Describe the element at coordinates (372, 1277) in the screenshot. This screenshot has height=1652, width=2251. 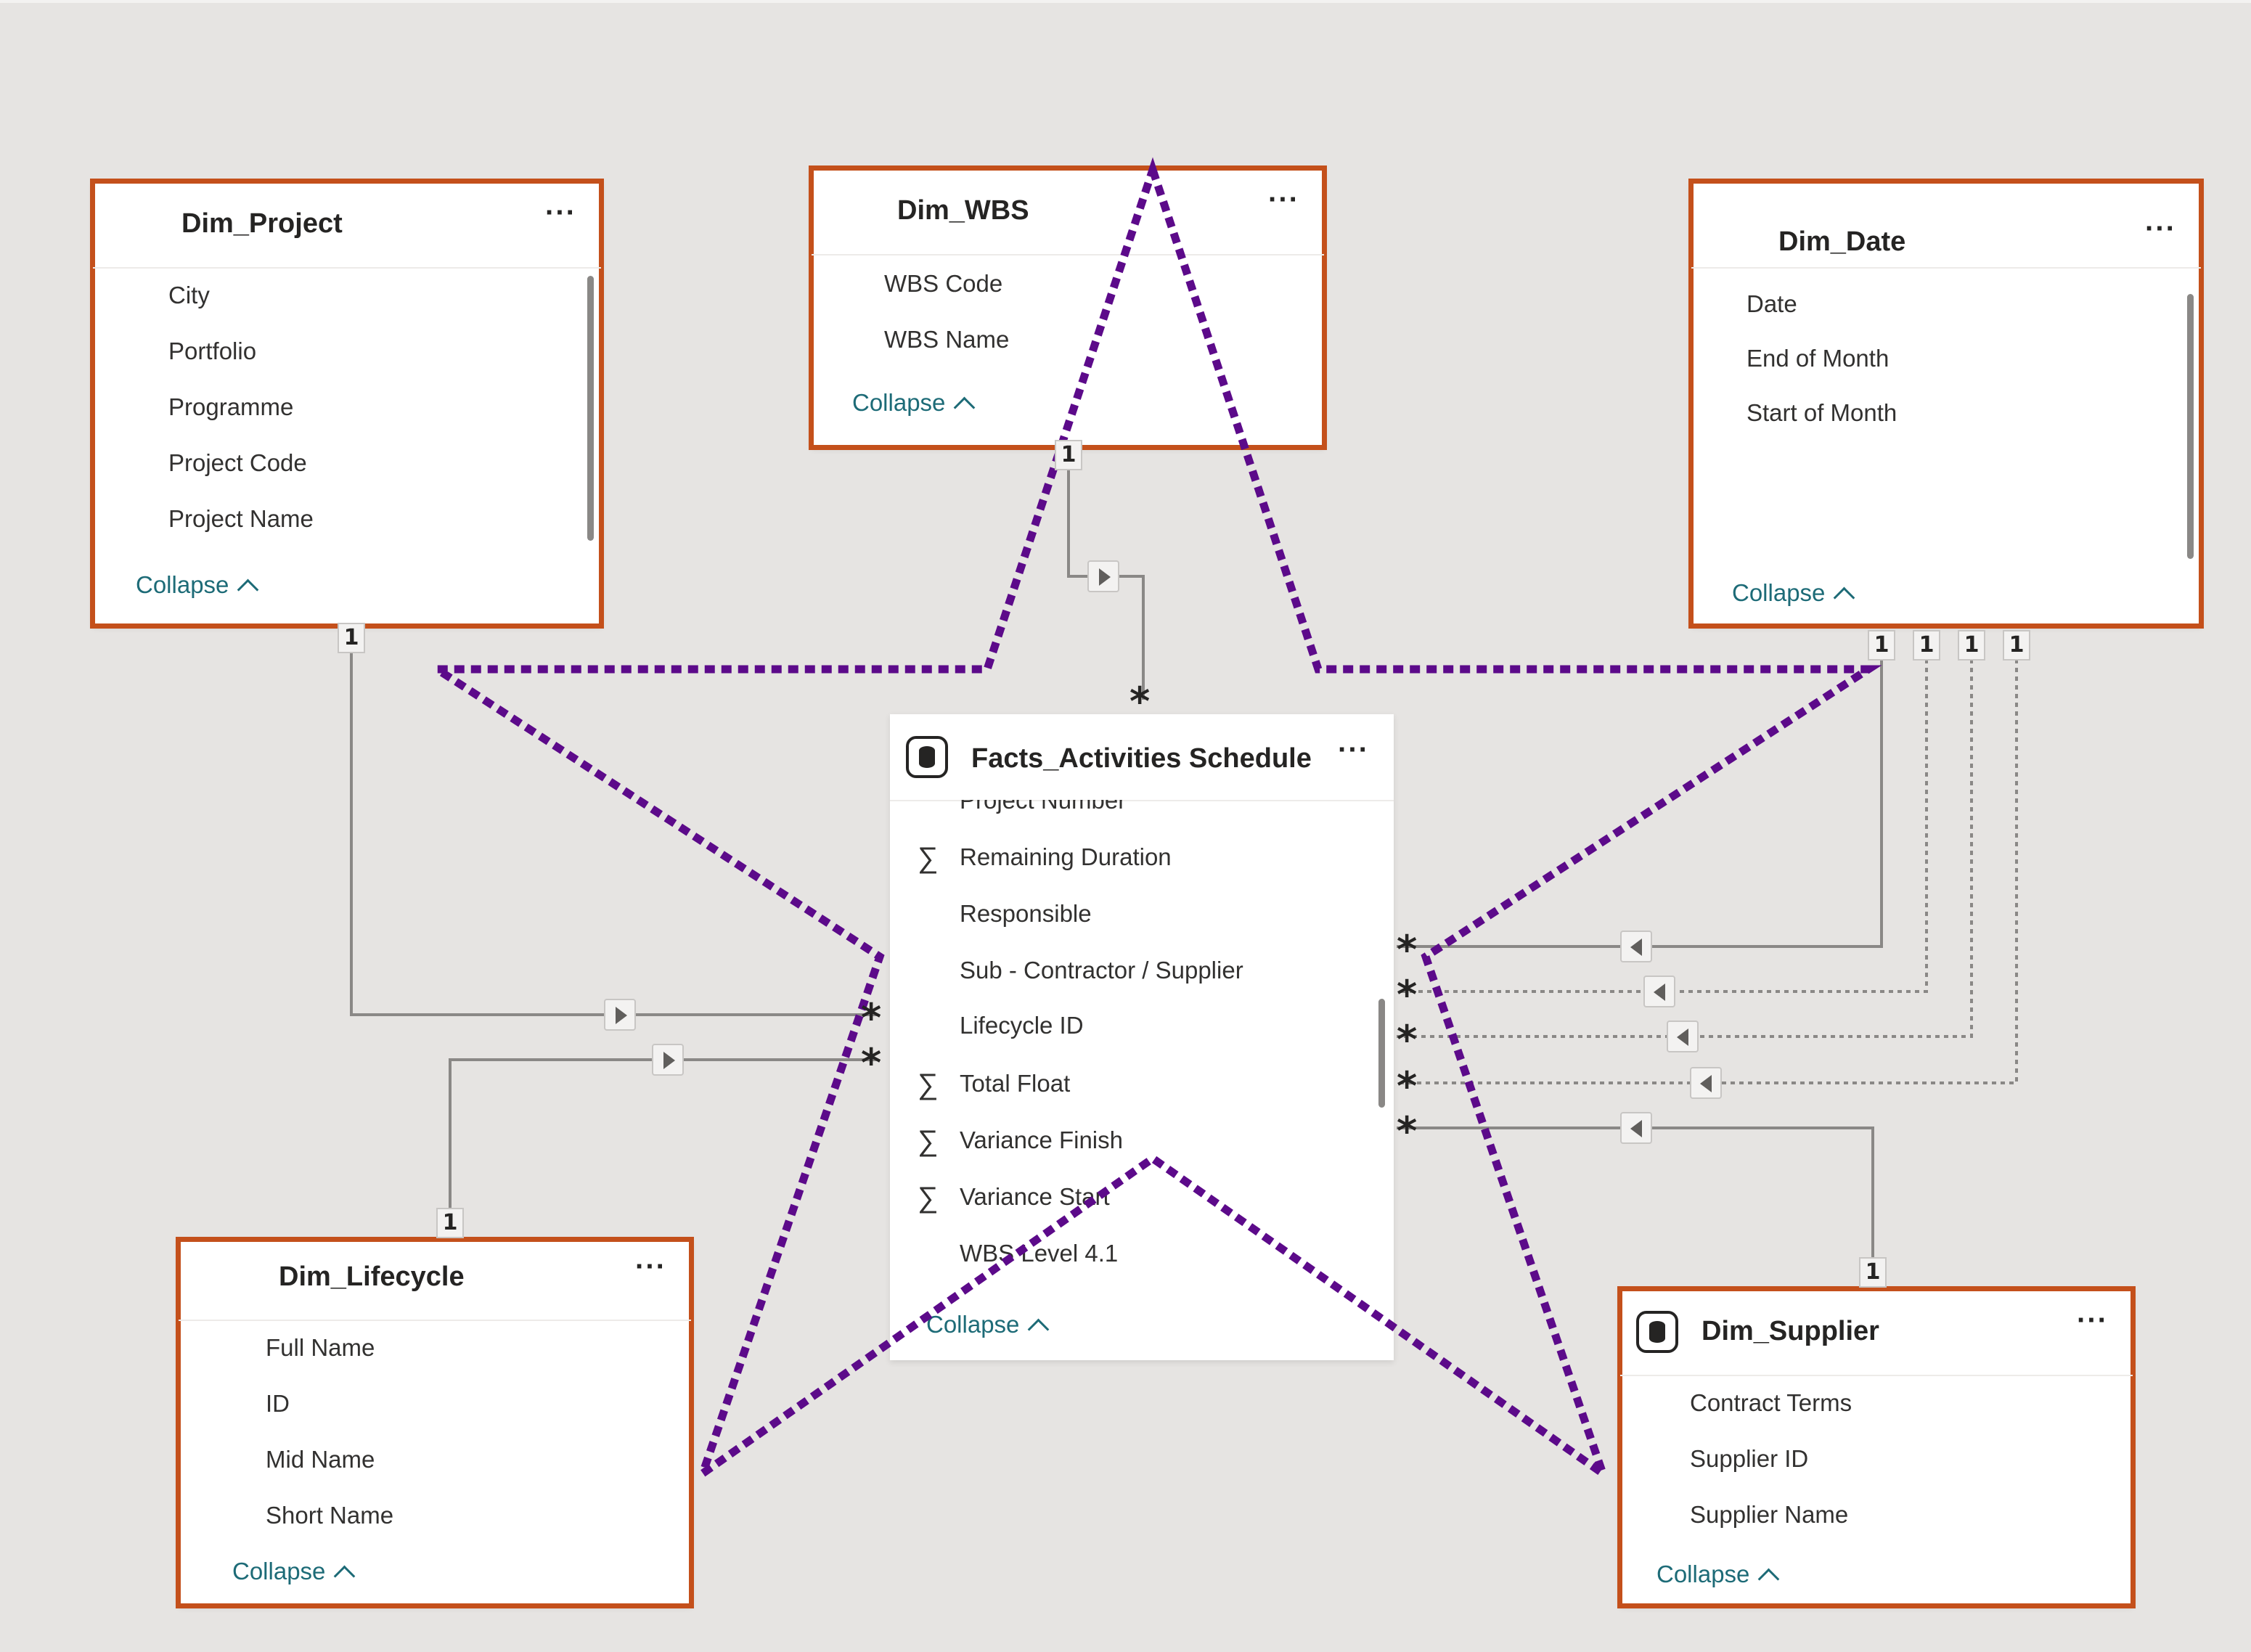
I see `card-title: Dim_Lifecycle` at that location.